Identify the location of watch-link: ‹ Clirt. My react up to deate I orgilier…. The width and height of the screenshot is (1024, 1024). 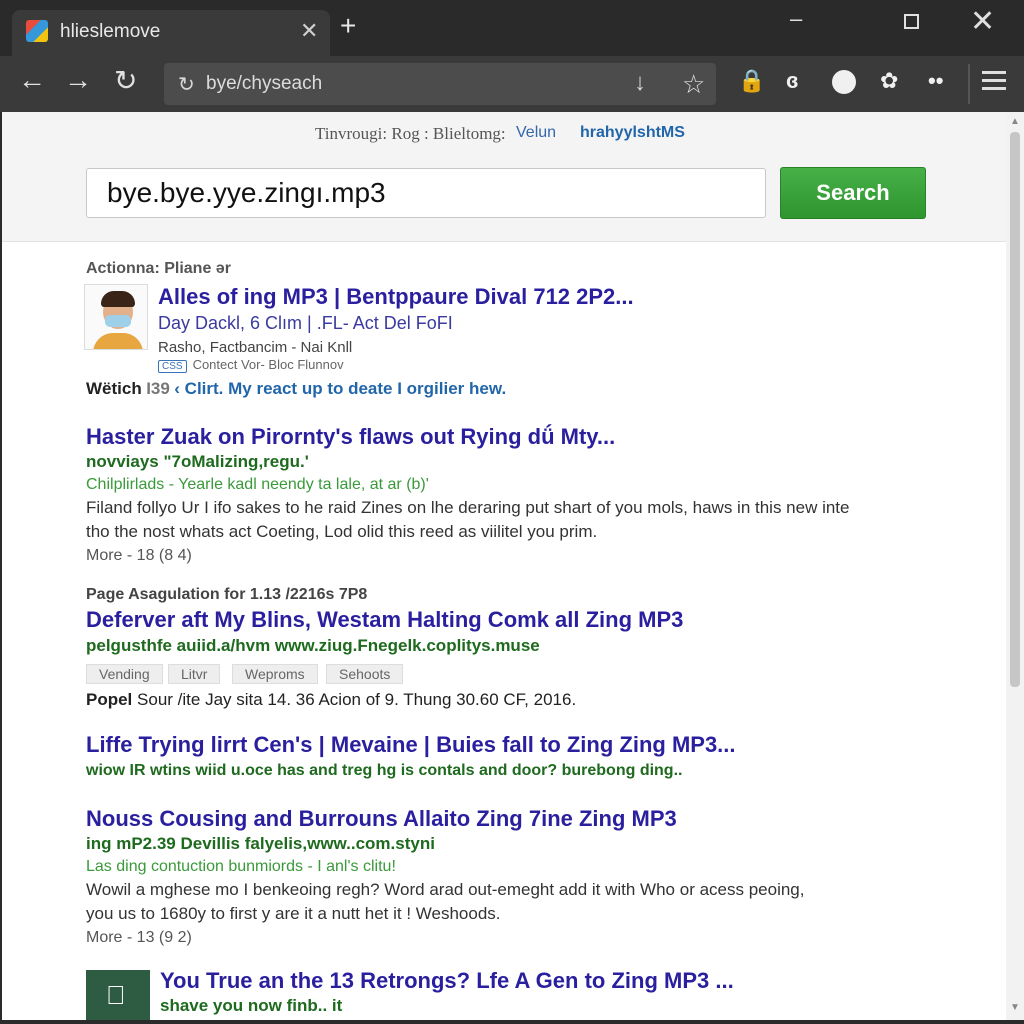
(340, 388).